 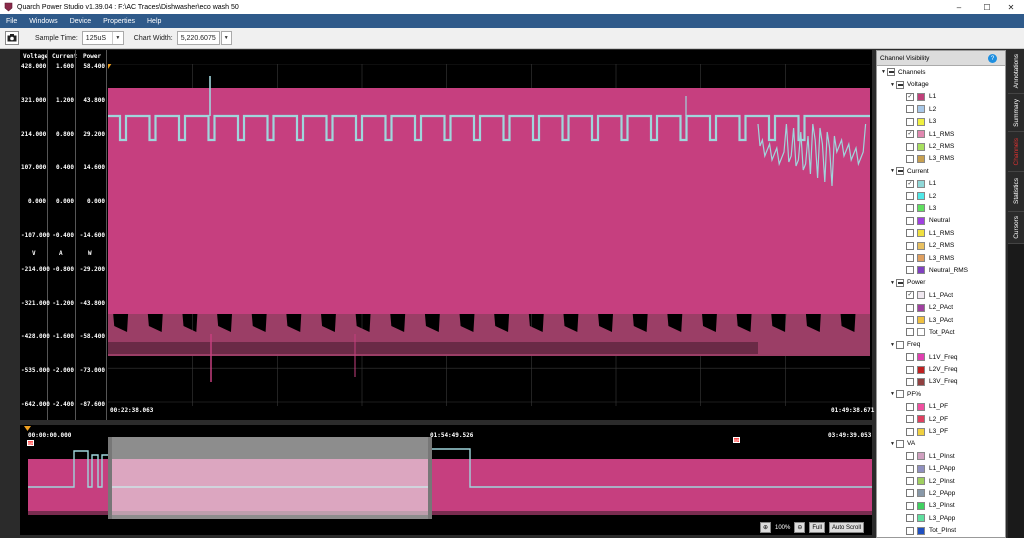 What do you see at coordinates (941, 245) in the screenshot?
I see `tree-item-current-l2_rms: L2_RMS` at bounding box center [941, 245].